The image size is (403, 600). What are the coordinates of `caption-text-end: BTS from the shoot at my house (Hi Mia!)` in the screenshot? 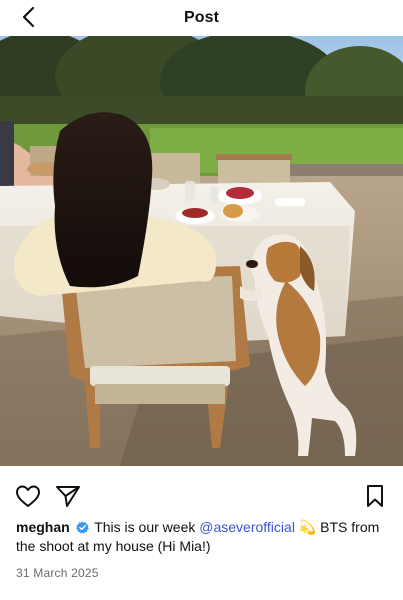 It's located at (198, 536).